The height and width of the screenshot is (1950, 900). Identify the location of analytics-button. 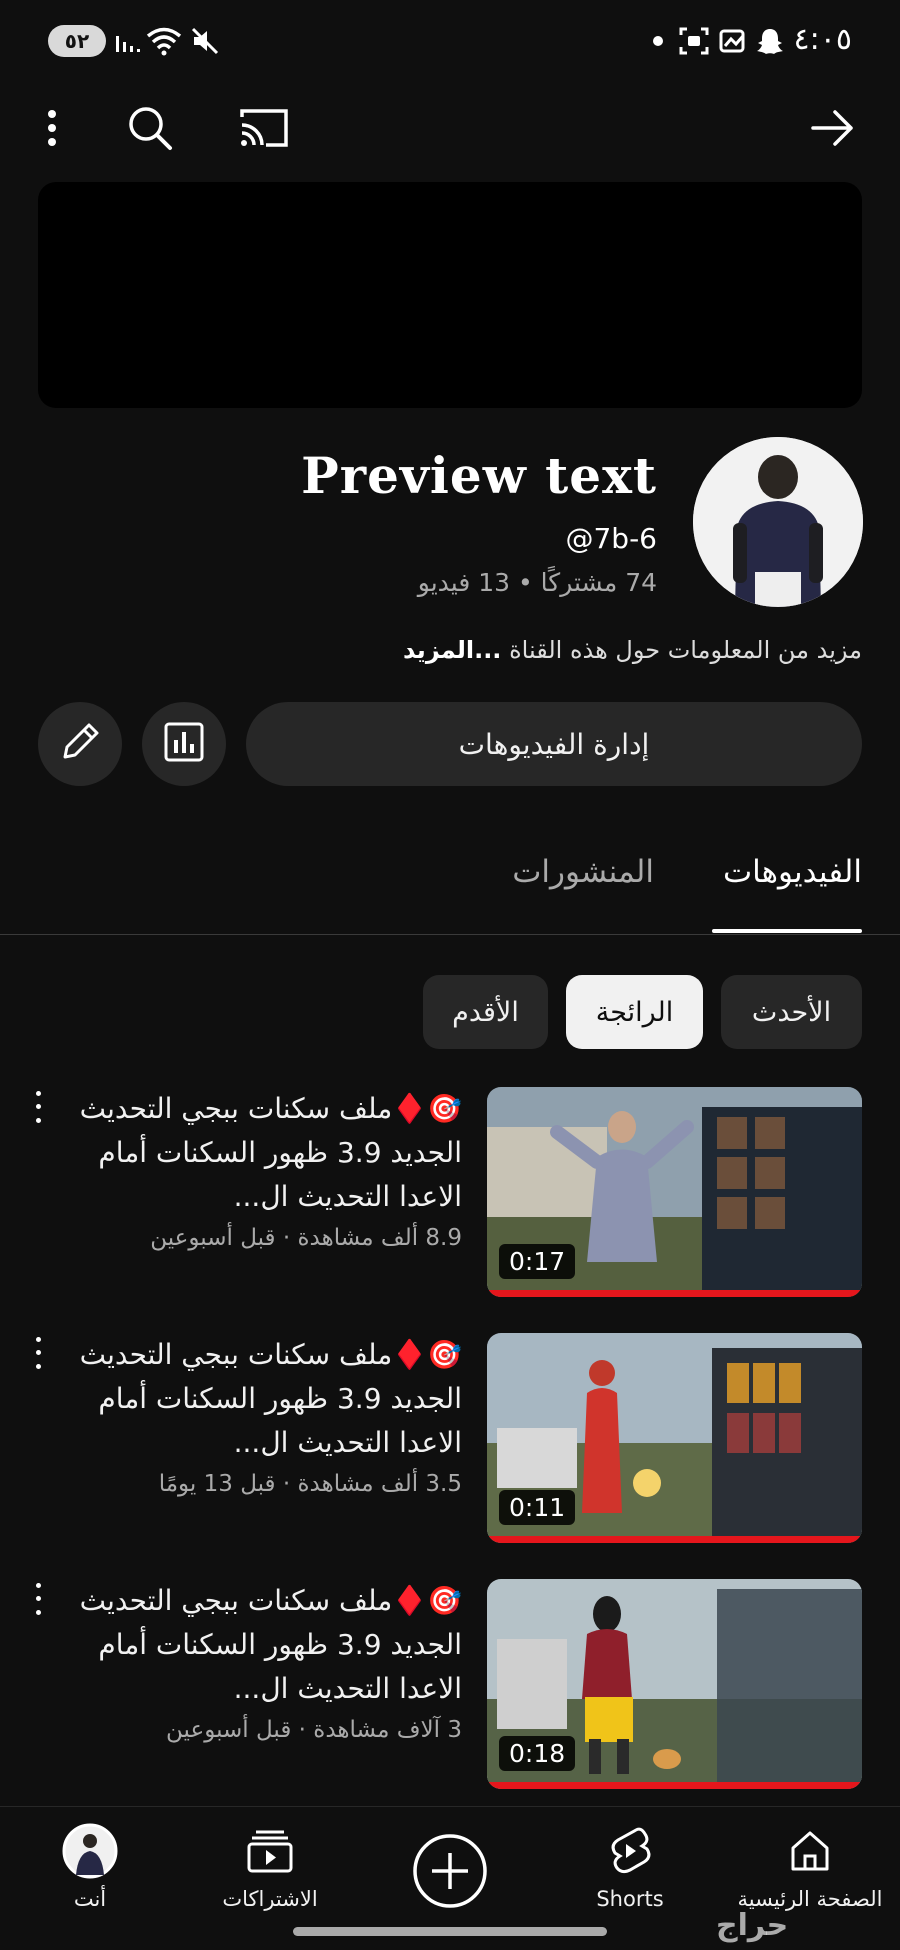
(184, 744).